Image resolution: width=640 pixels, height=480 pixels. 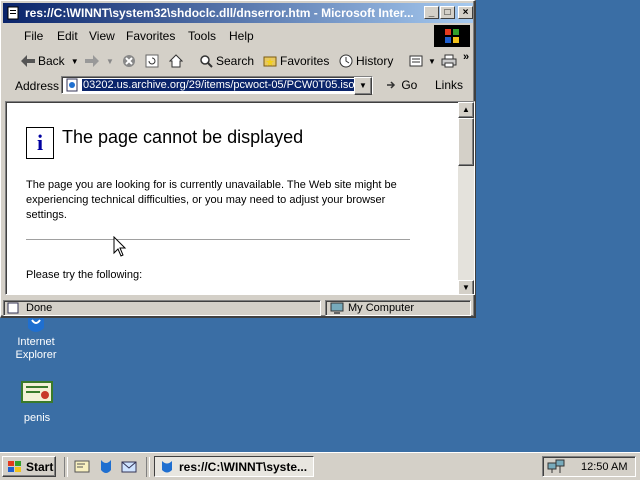 What do you see at coordinates (447, 12) in the screenshot?
I see `maximize-button: □` at bounding box center [447, 12].